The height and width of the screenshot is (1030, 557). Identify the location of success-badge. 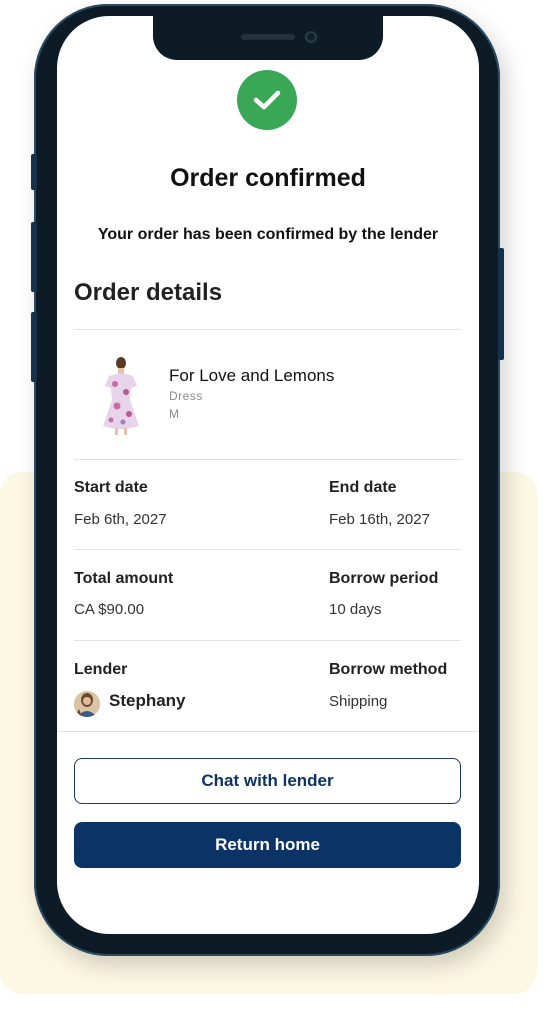
(267, 100).